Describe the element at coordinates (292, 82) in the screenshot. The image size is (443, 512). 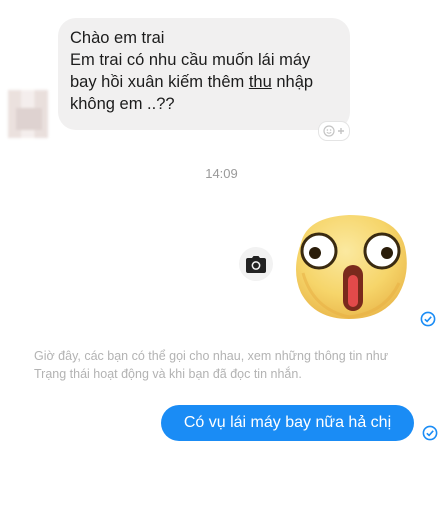
I see `incoming-message-text: nhập` at that location.